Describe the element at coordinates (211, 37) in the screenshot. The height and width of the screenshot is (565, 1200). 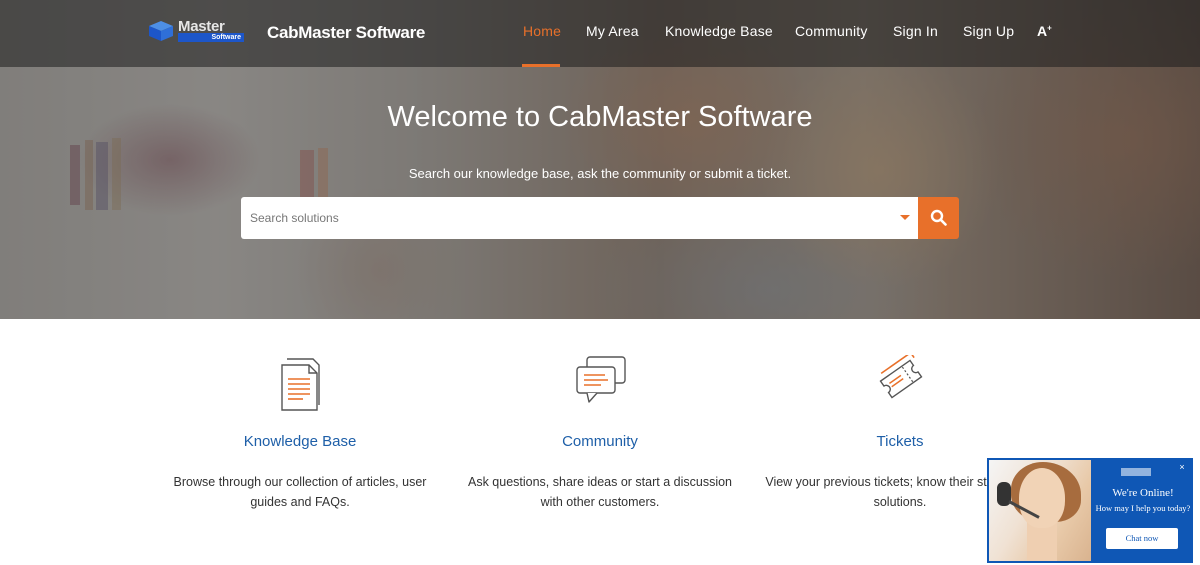
I see `logo-subtext: Software` at that location.